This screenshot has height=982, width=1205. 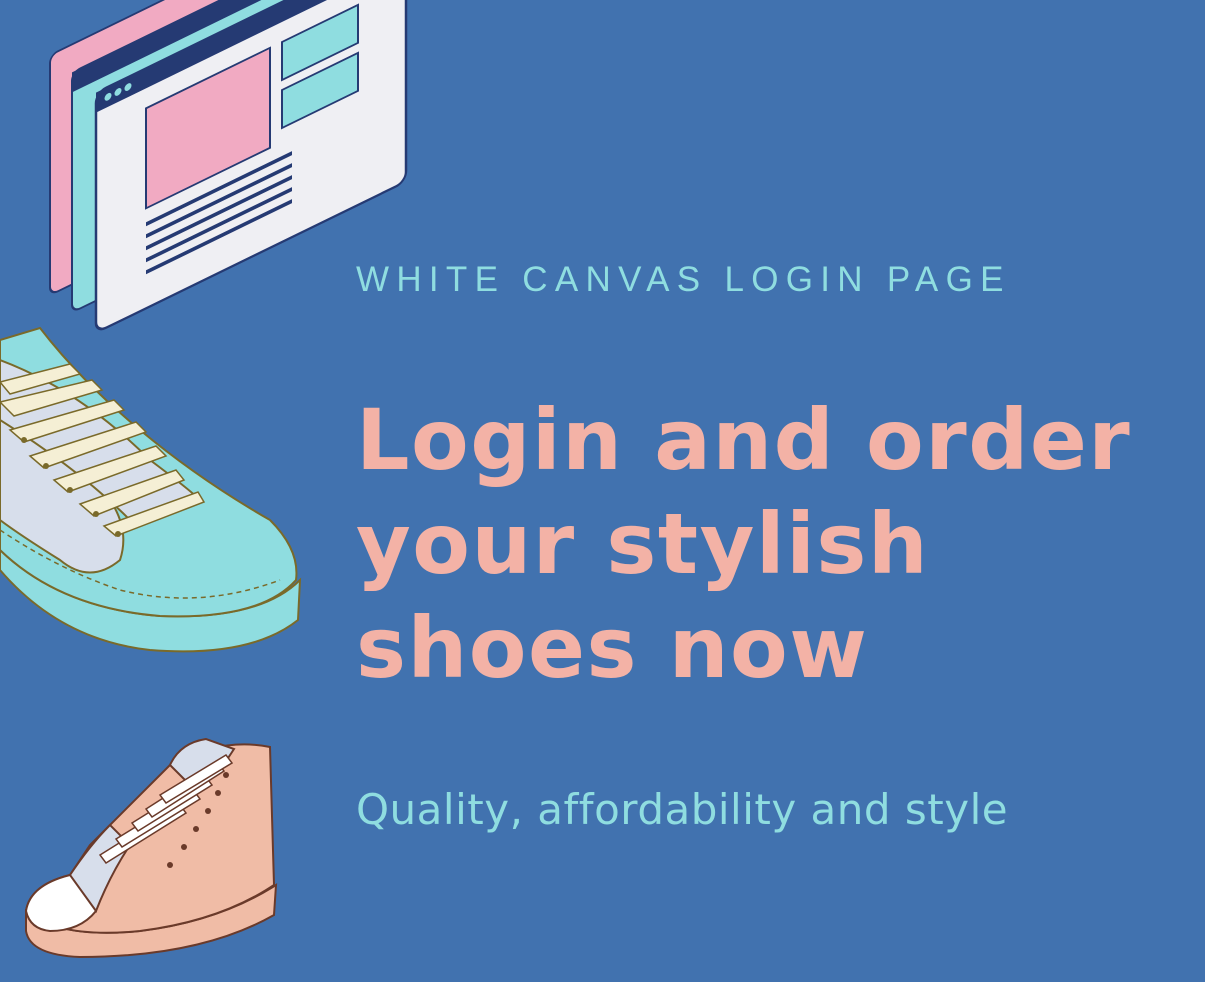 What do you see at coordinates (683, 279) in the screenshot?
I see `page-eyebrow: WHITE CANVAS LOGIN PAGE` at bounding box center [683, 279].